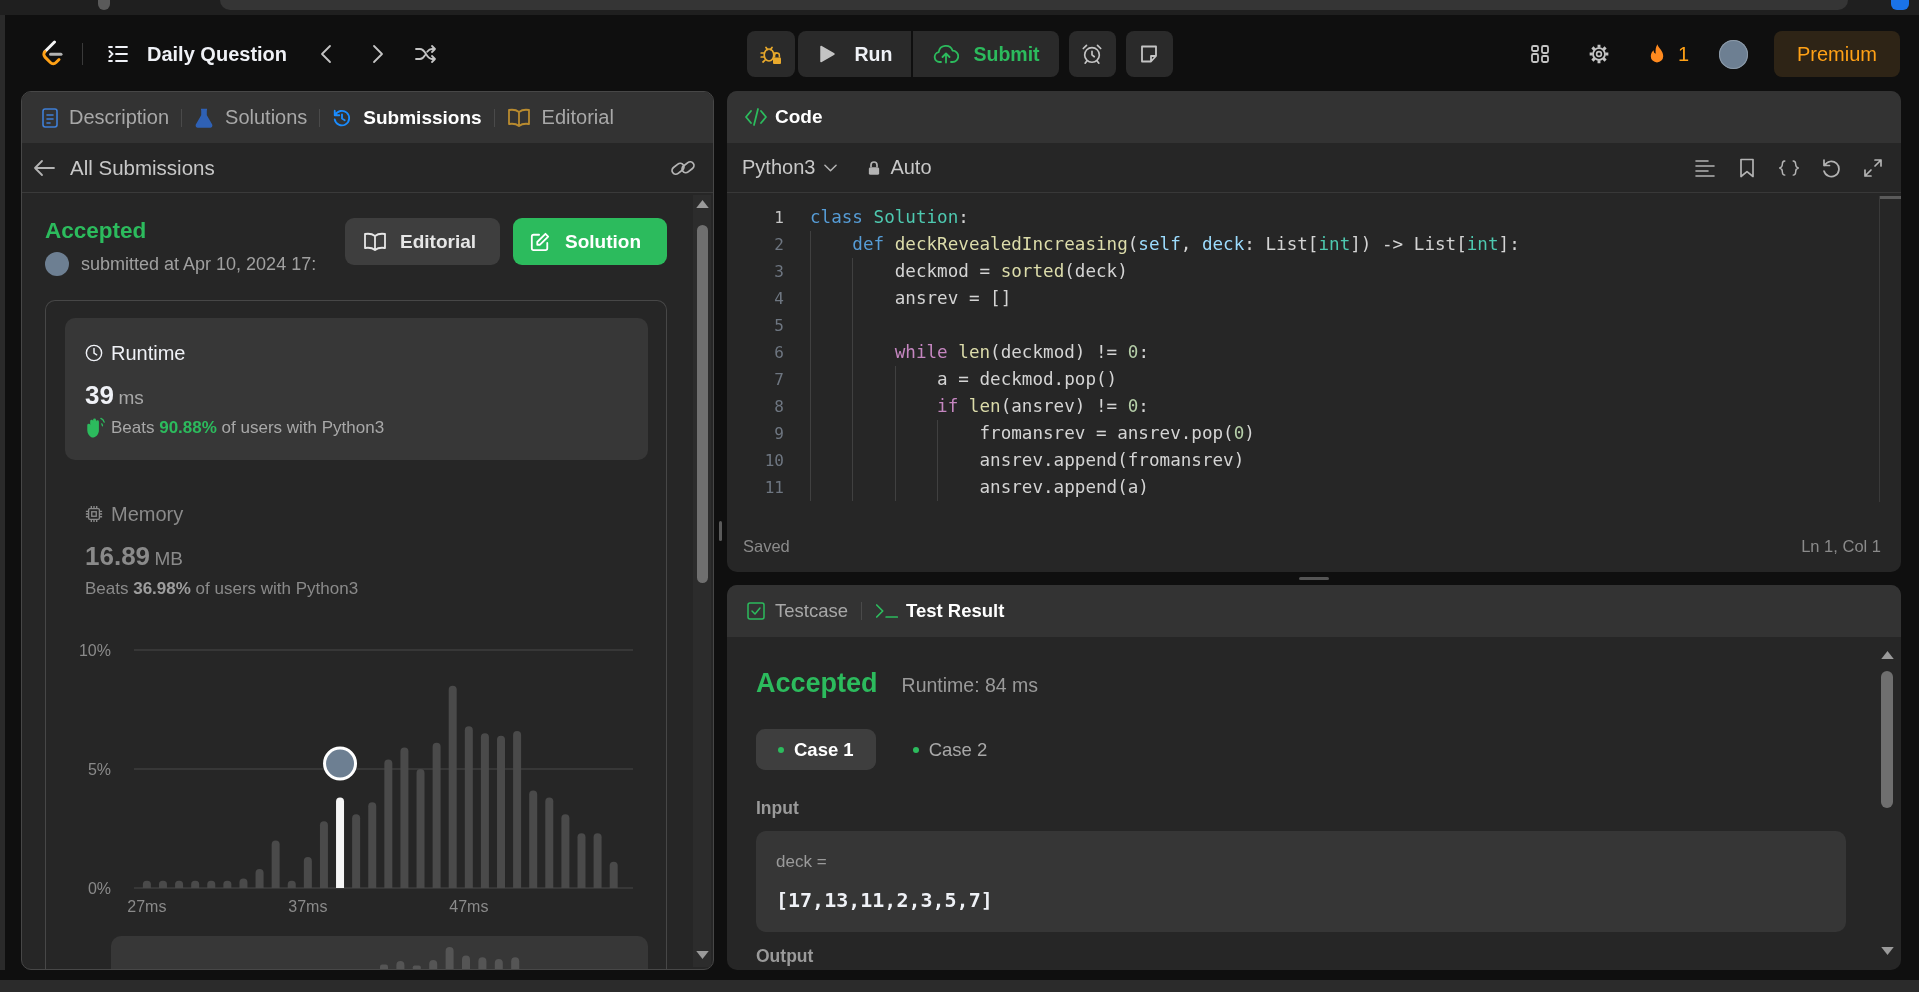  I want to click on stat-card: Runtime 39 ms Beats 90.88% of users with Python3, so click(356, 389).